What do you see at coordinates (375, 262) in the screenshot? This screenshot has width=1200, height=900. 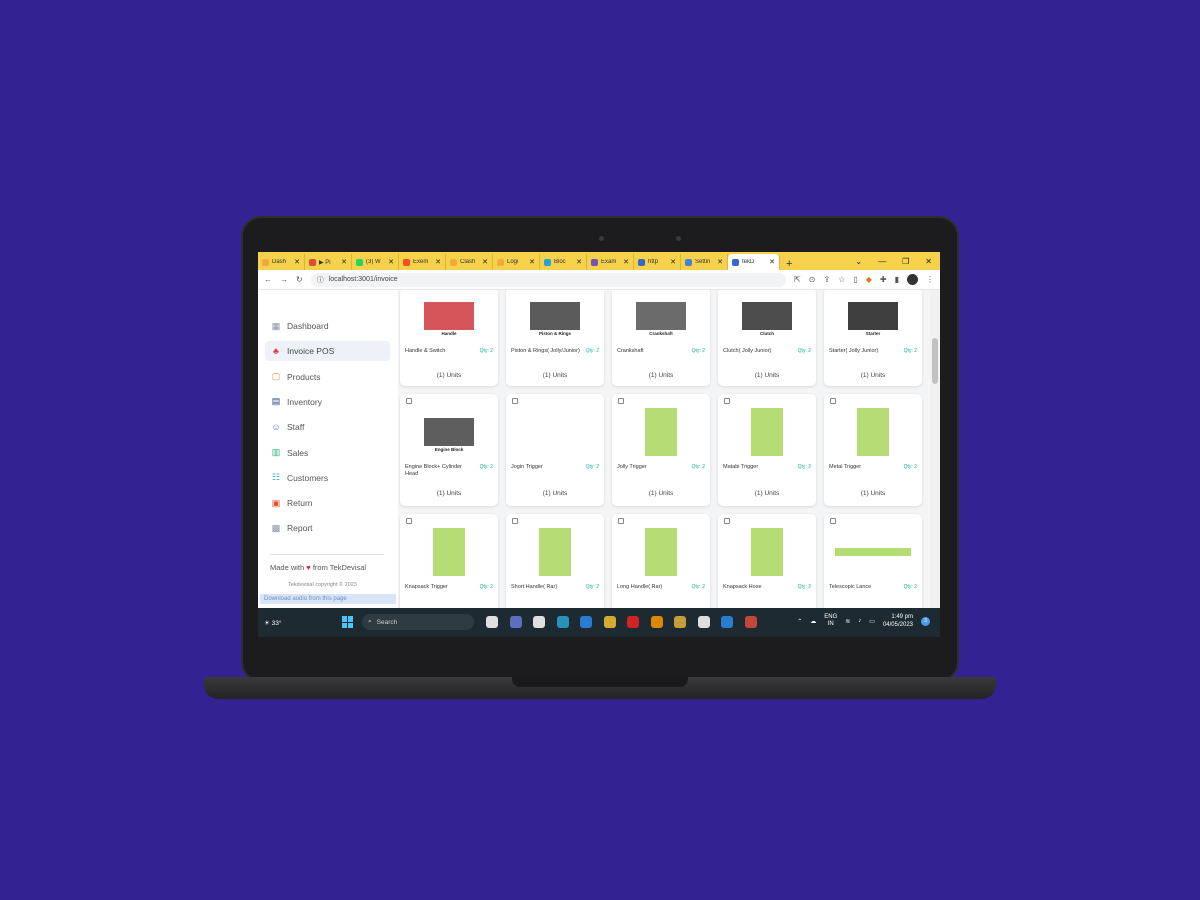 I see `browser-tab: (3) W ✕` at bounding box center [375, 262].